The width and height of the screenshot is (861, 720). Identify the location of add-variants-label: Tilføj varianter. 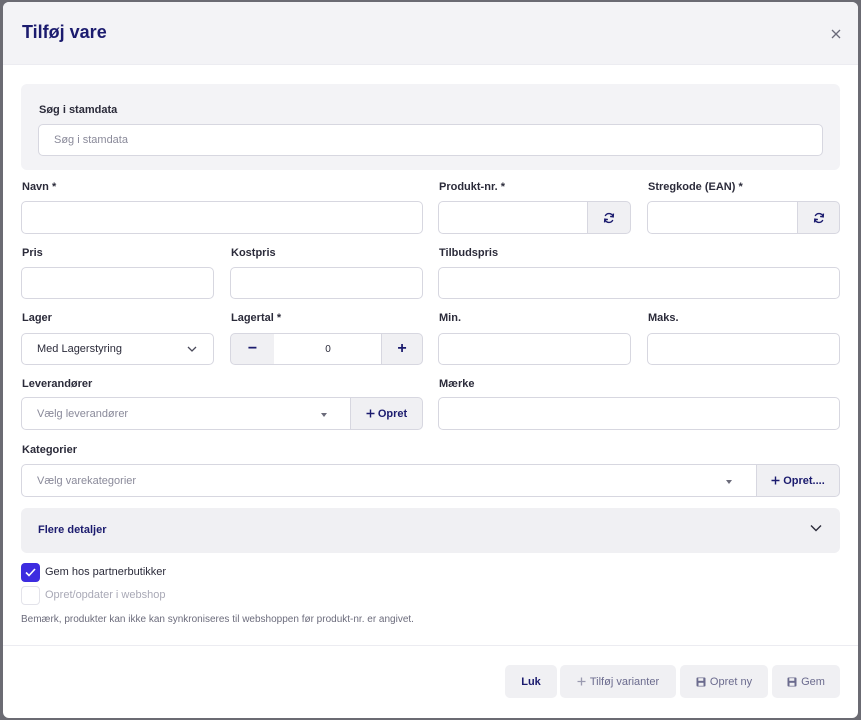
(624, 681).